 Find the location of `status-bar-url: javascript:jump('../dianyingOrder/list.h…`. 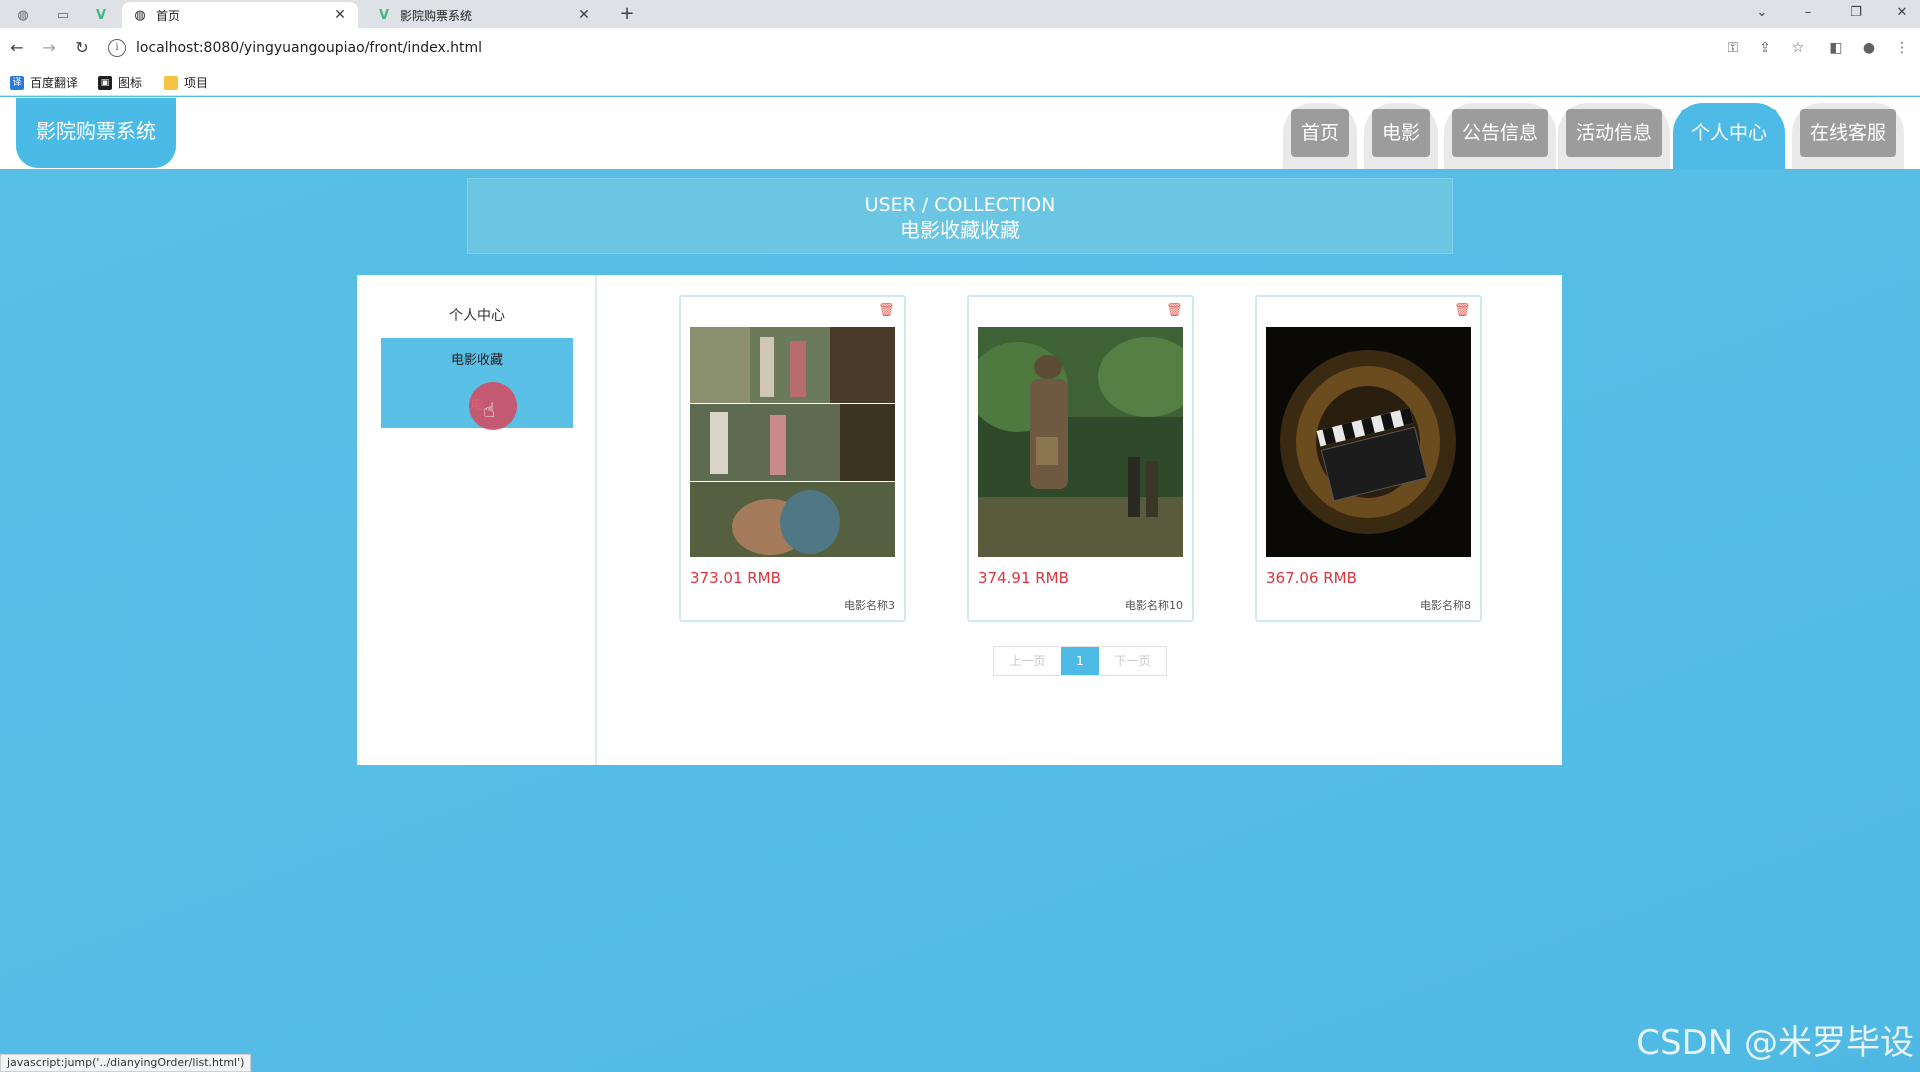

status-bar-url: javascript:jump('../dianyingOrder/list.h… is located at coordinates (126, 1063).